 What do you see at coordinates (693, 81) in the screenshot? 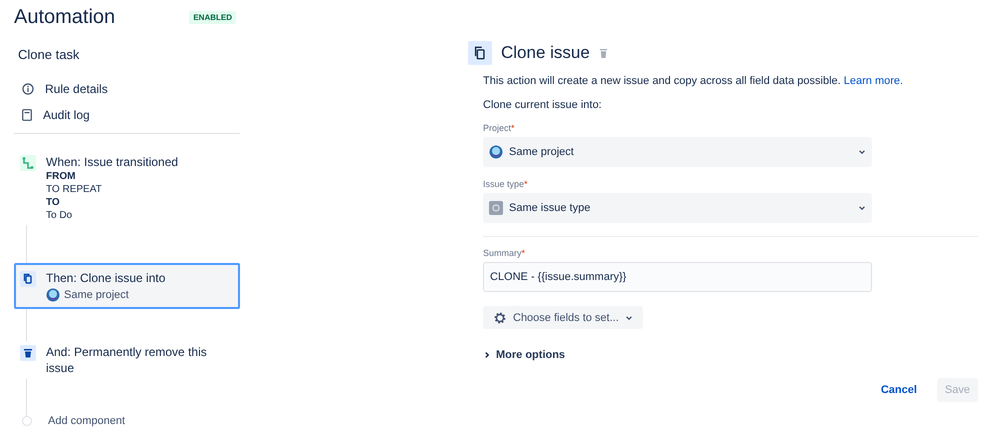
I see `action-description: This action will create a new issue and copy across all field data possible. Learn more.` at bounding box center [693, 81].